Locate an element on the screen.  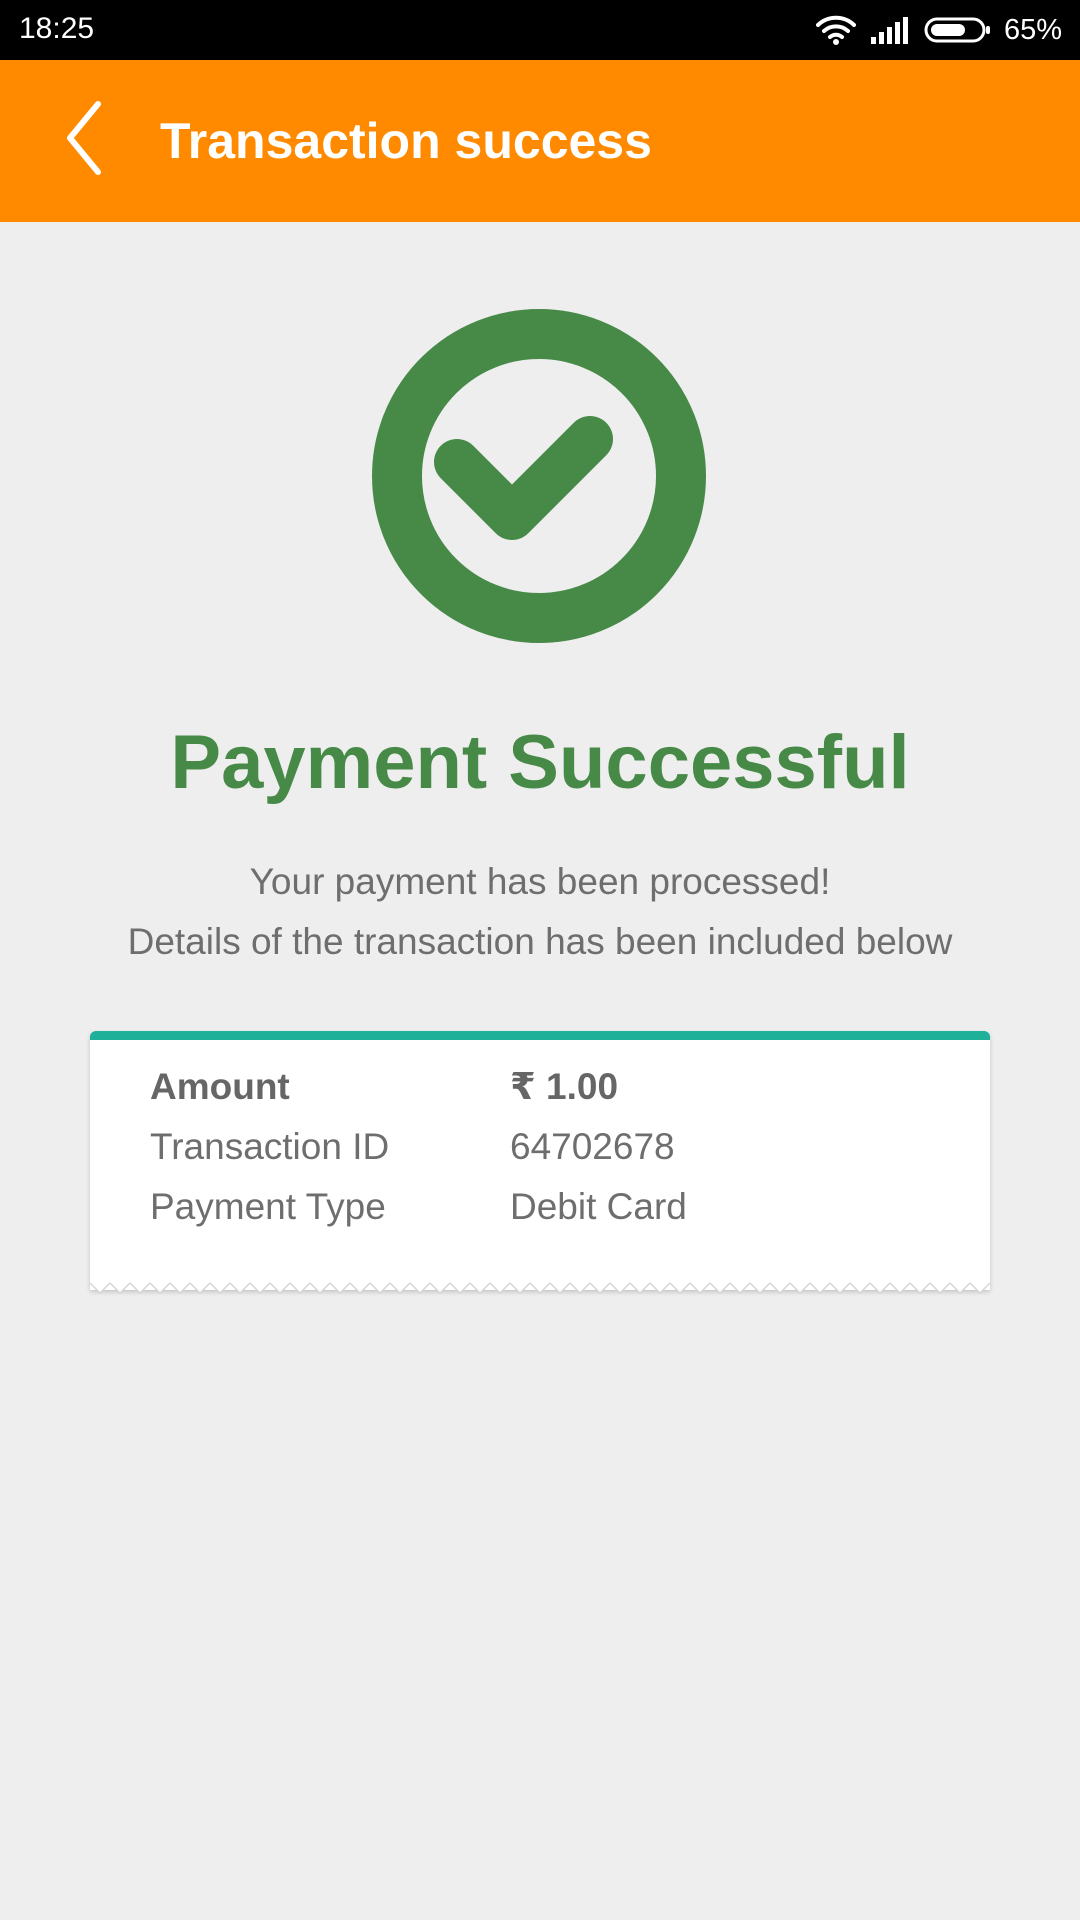
chevron-left-icon is located at coordinates (84, 140).